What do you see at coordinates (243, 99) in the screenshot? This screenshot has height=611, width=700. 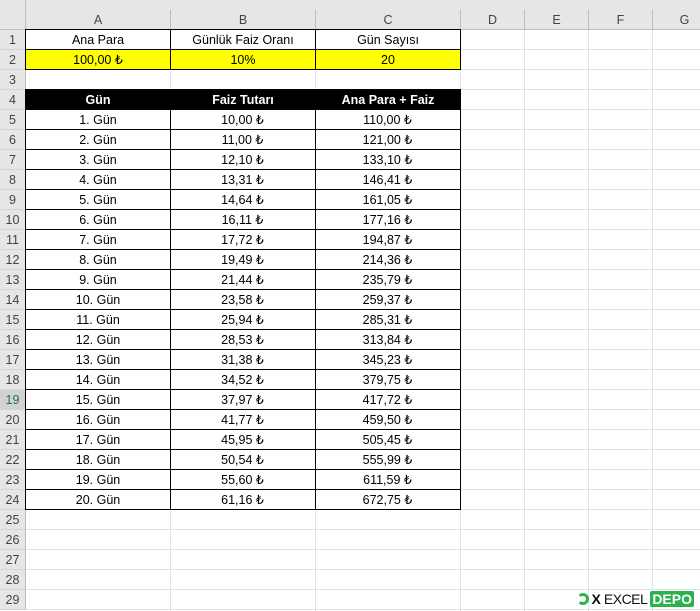 I see `table-header-cell: Faiz Tutarı` at bounding box center [243, 99].